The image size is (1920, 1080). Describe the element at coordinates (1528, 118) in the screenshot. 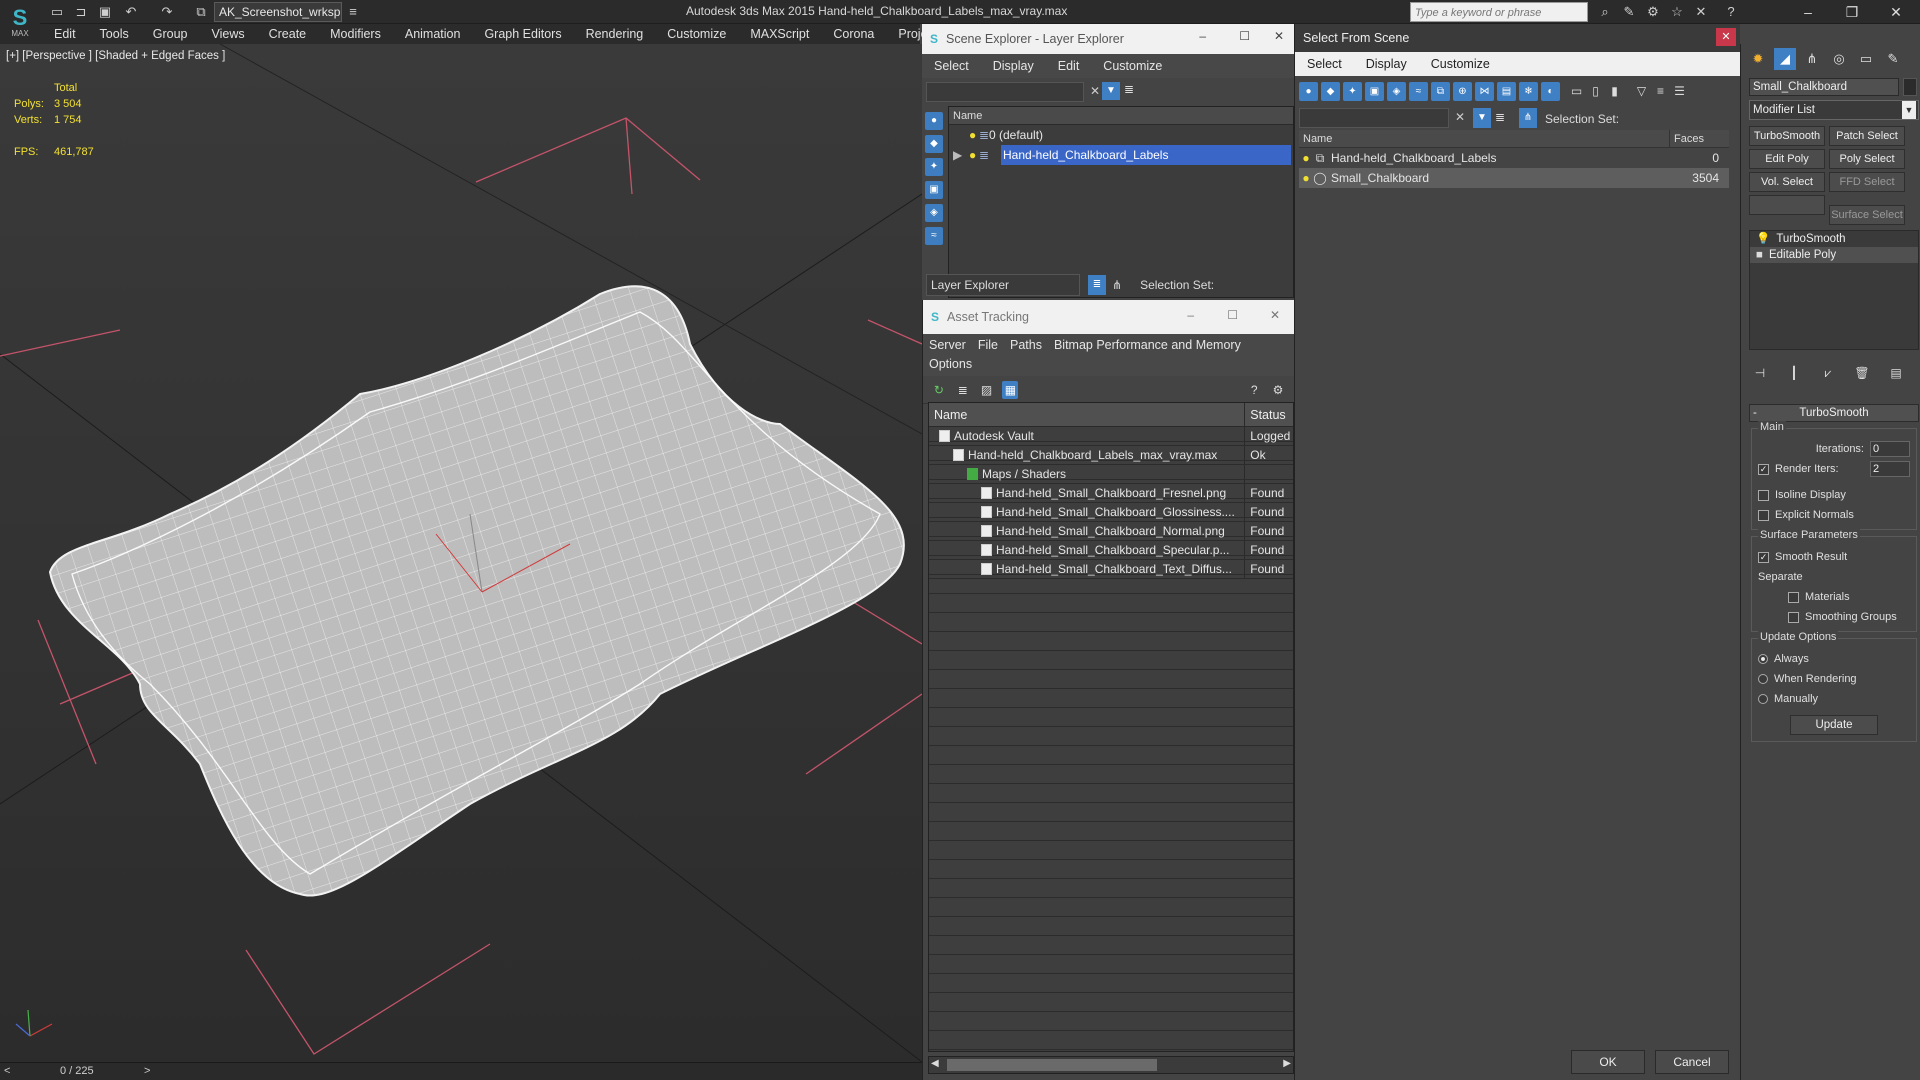

I see `hierarchy-icon: ⋔` at that location.